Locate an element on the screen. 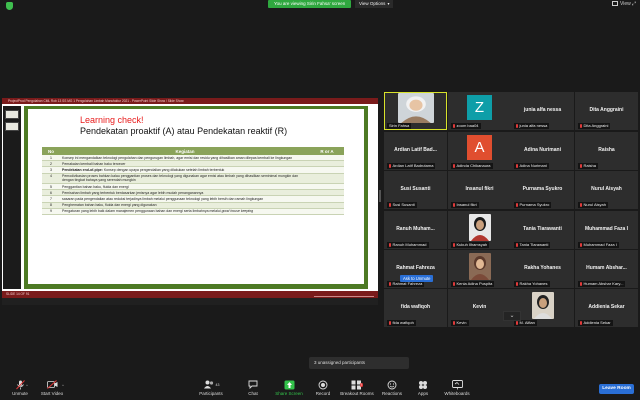 Image resolution: width=640 pixels, height=400 pixels. shield-icon is located at coordinates (9, 6).